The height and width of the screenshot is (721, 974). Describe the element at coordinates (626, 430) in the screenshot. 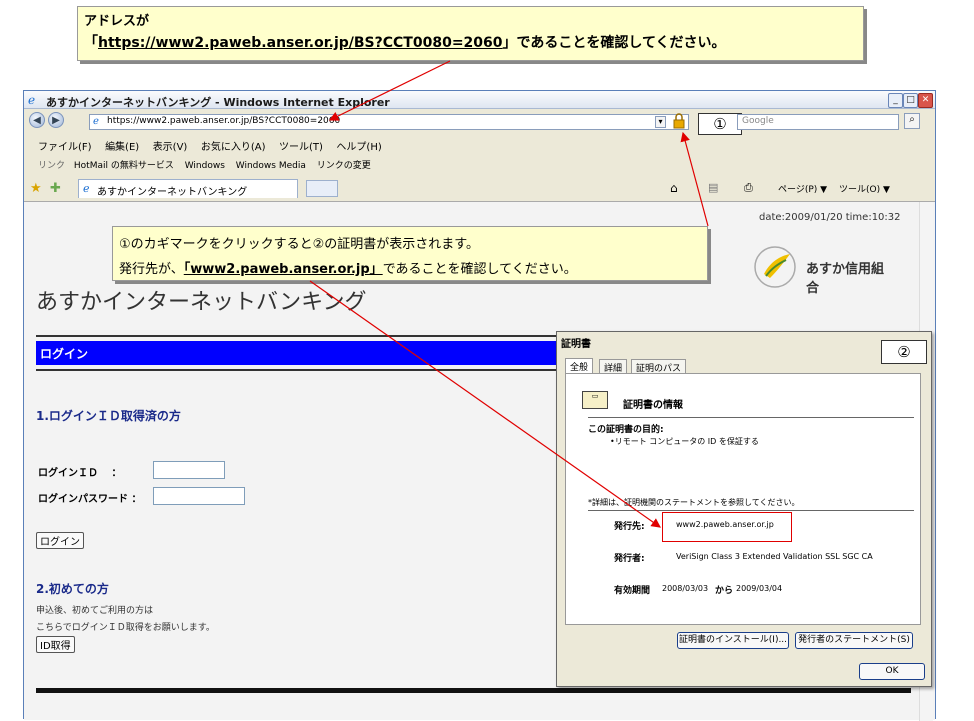

I see `purpose-label: この証明書の目的:` at that location.